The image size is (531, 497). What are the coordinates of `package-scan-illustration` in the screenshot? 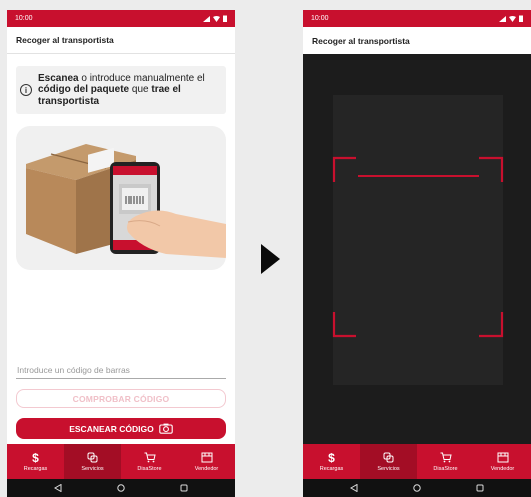 It's located at (126, 201).